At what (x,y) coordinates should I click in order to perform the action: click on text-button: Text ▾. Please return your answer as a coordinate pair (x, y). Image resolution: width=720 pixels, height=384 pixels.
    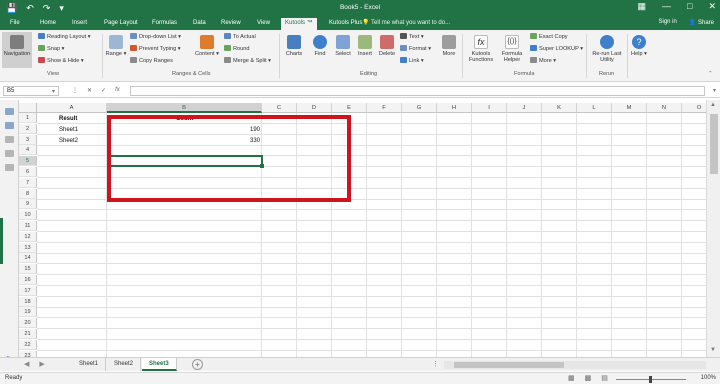
    Looking at the image, I should click on (412, 36).